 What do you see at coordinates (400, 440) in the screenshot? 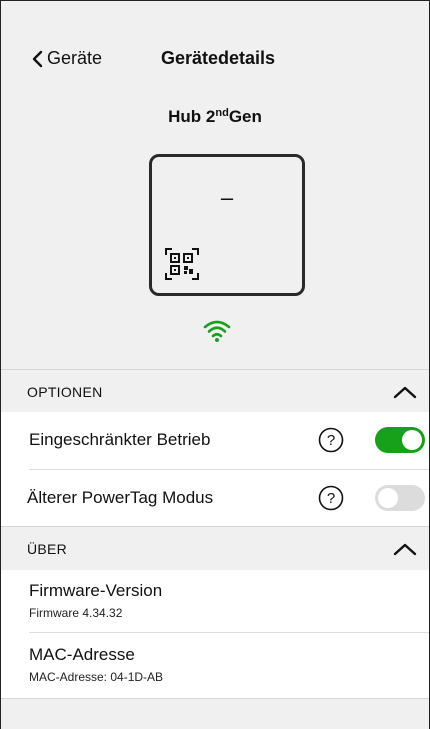
I see `restricted-mode-toggle` at bounding box center [400, 440].